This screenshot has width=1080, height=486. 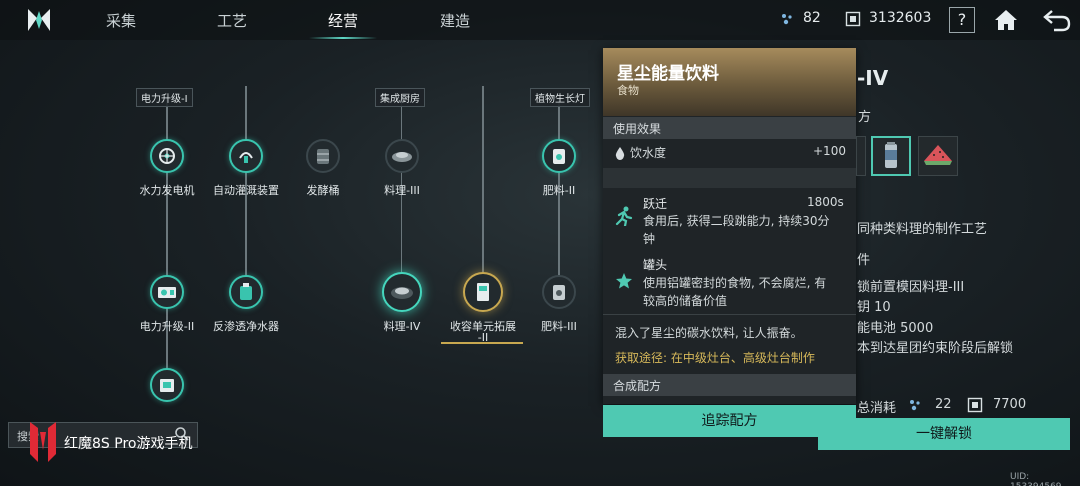 What do you see at coordinates (735, 283) in the screenshot?
I see `buff-canned-desc: 使用铝罐密封的食物, 不会腐烂, 有` at bounding box center [735, 283].